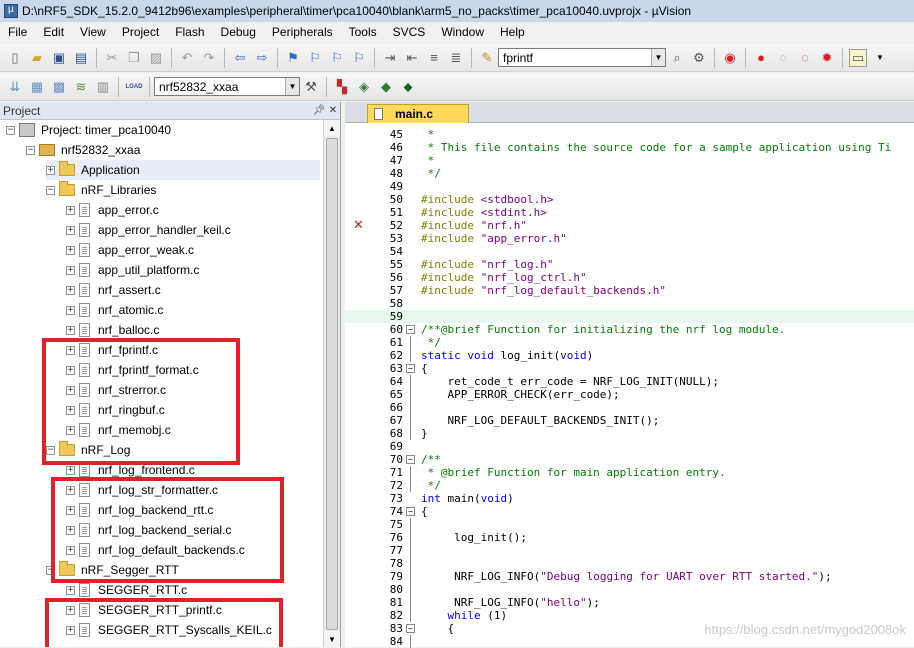 Image resolution: width=914 pixels, height=648 pixels. I want to click on file-extensions-icon: ▚, so click(342, 87).